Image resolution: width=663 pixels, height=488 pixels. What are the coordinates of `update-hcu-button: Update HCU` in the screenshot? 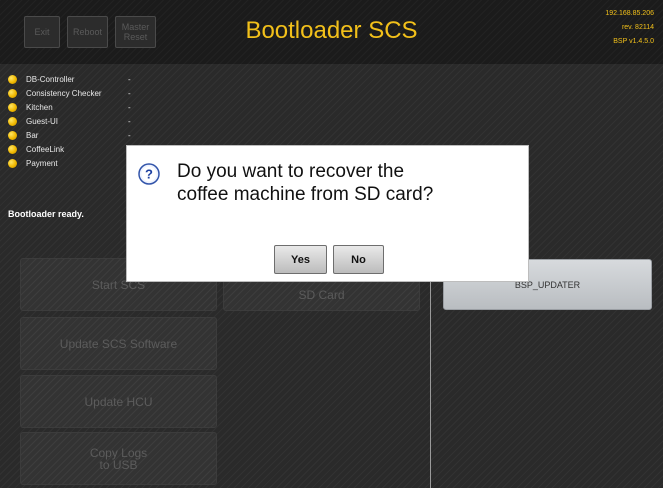 It's located at (118, 401).